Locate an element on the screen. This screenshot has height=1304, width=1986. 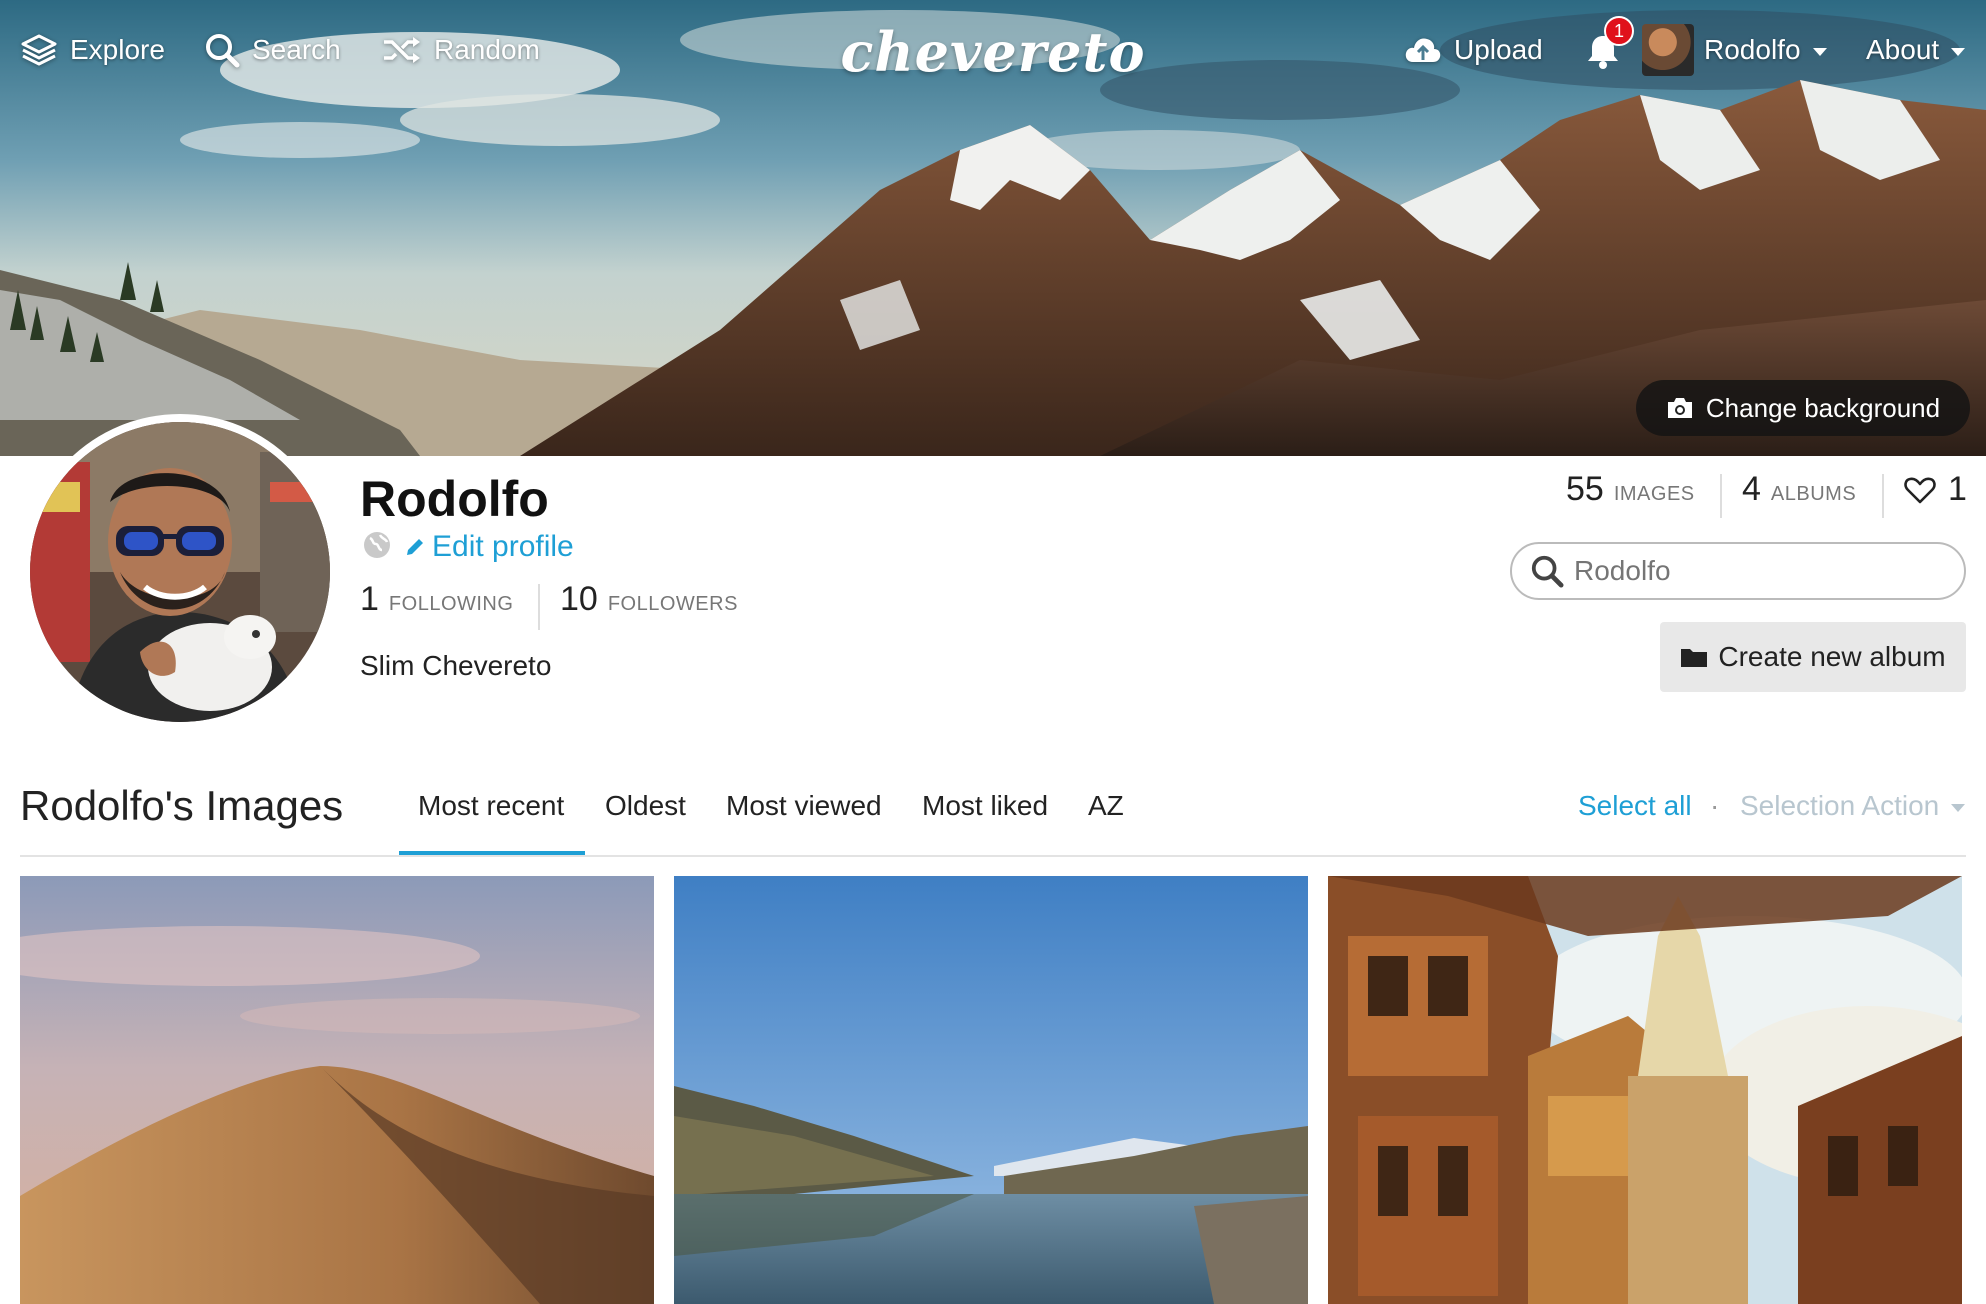
likes-count: 1 is located at coordinates (1957, 489).